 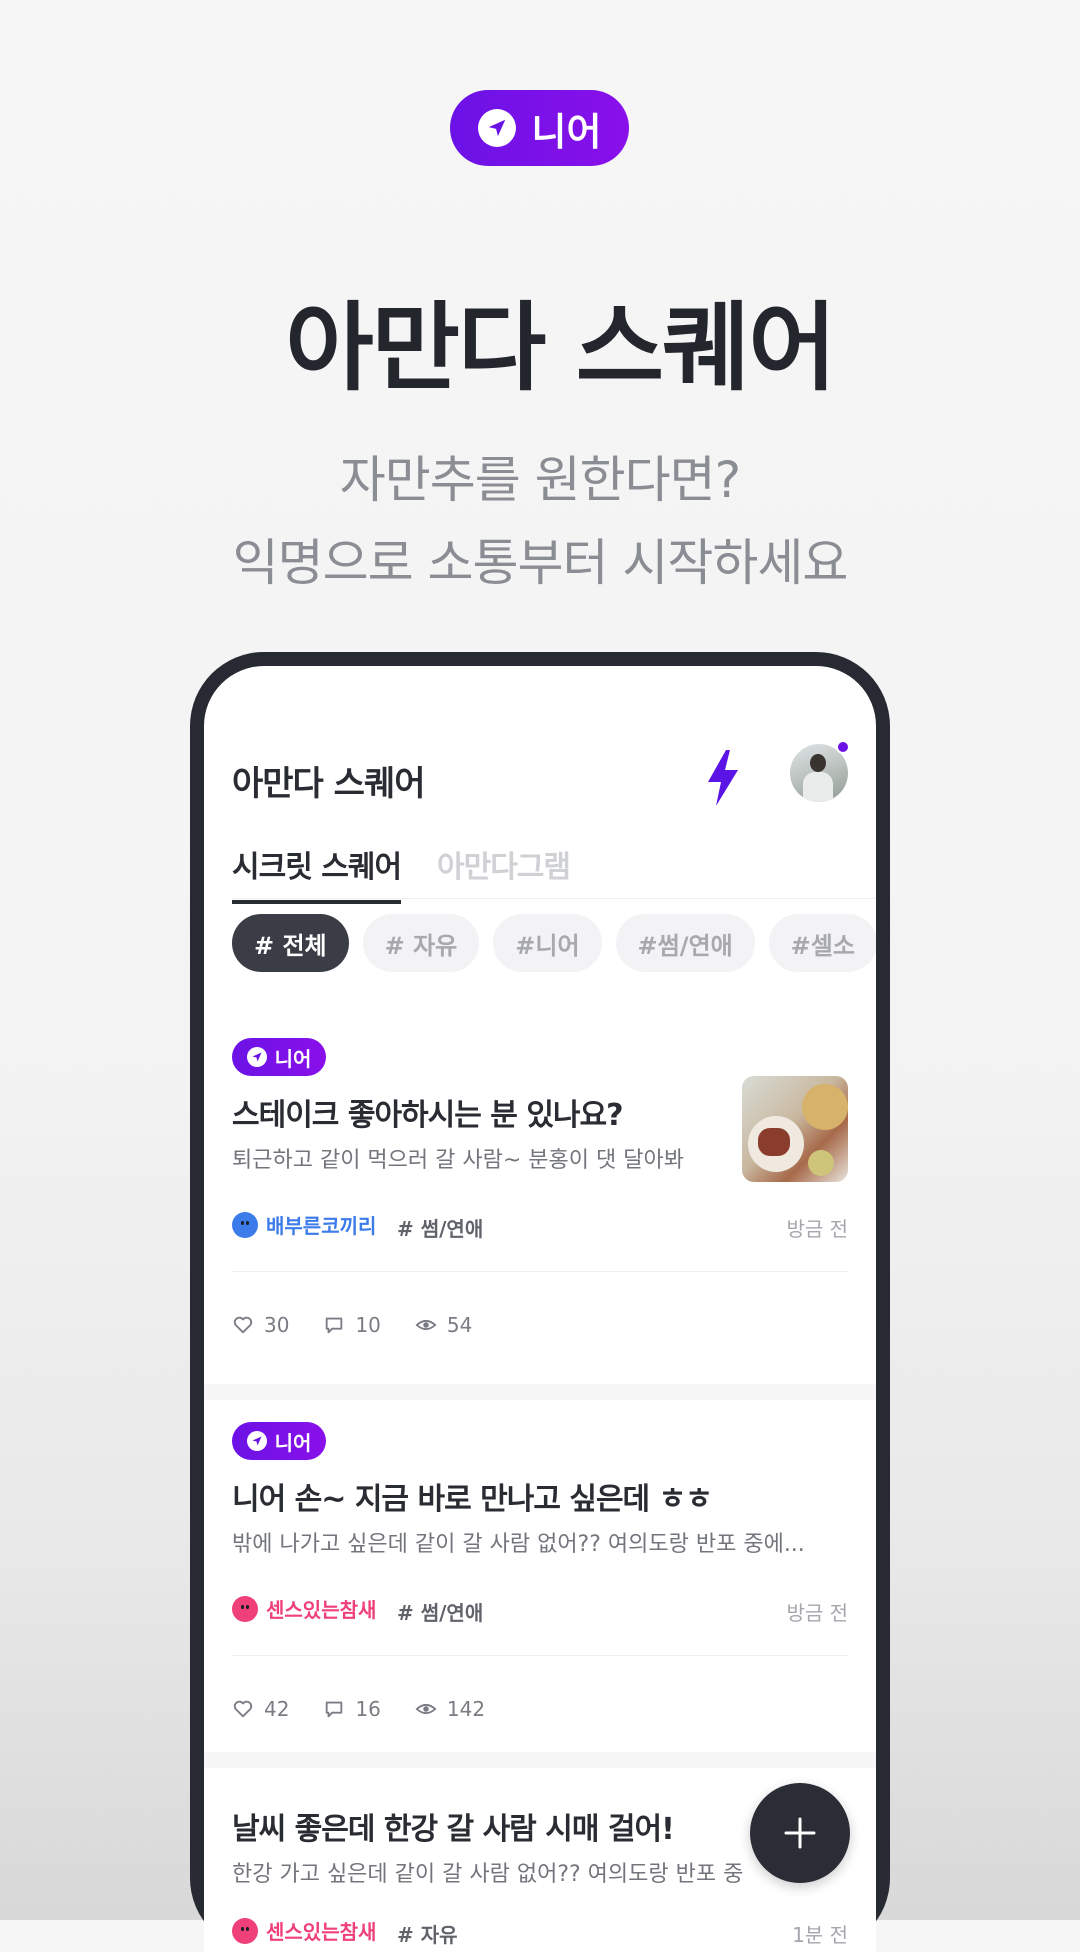 I want to click on hero-title: 아만다 스퀘어, so click(x=560, y=348).